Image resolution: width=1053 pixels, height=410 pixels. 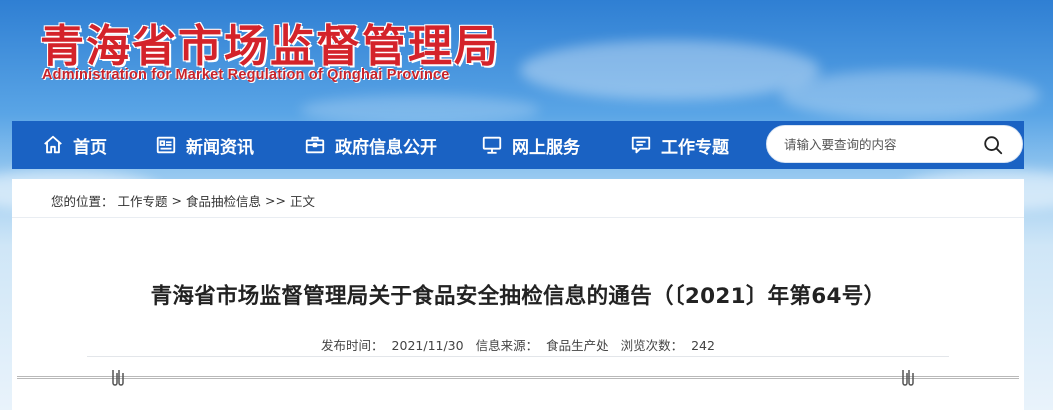 I want to click on meta-divider, so click(x=518, y=356).